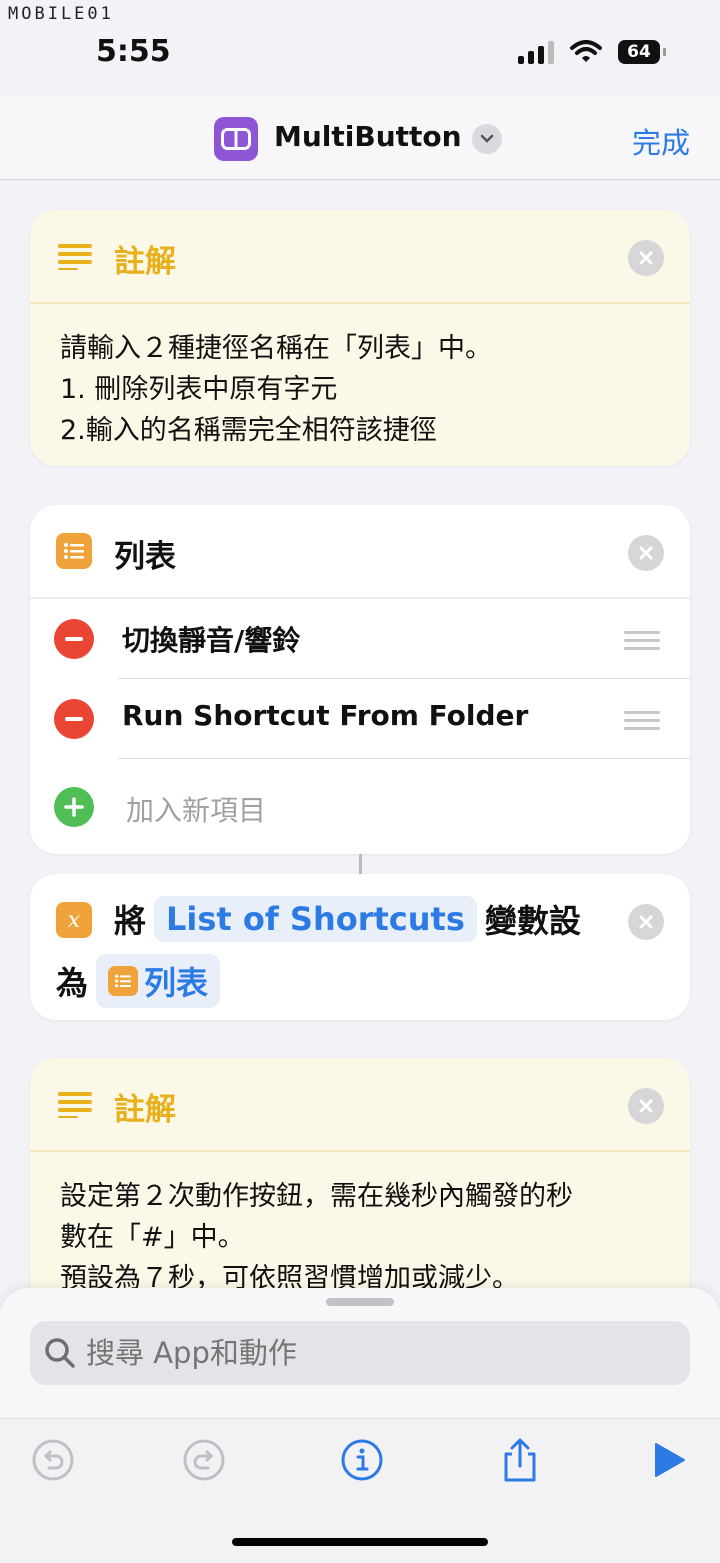 This screenshot has width=720, height=1563. What do you see at coordinates (360, 1302) in the screenshot?
I see `sheet-grabber` at bounding box center [360, 1302].